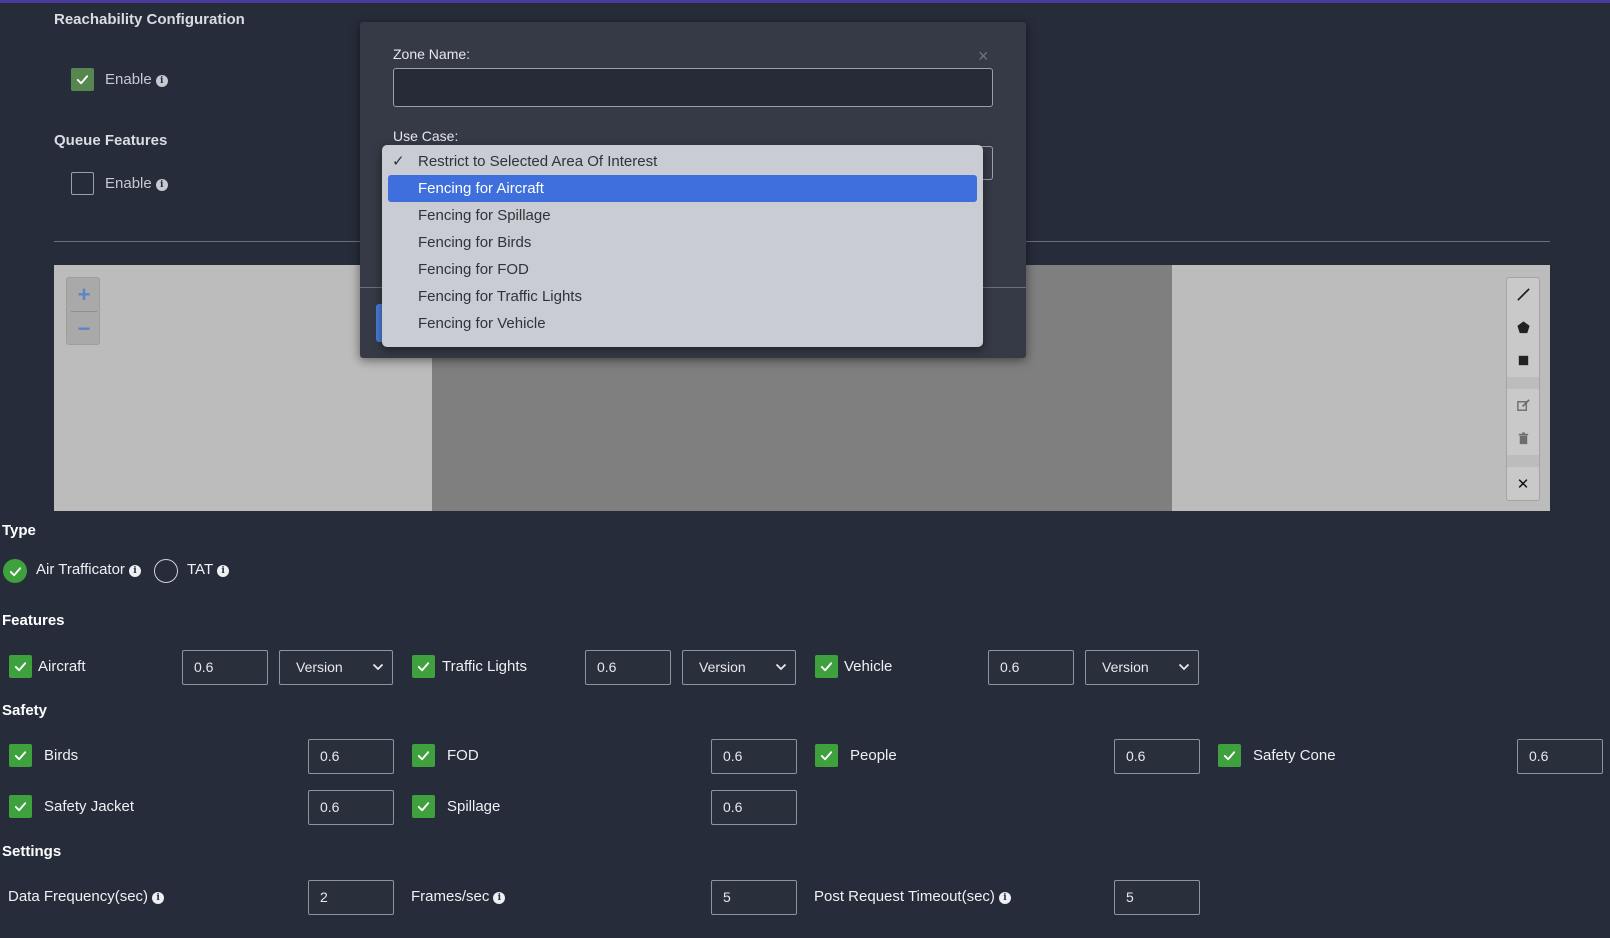 The height and width of the screenshot is (938, 1610). What do you see at coordinates (423, 806) in the screenshot?
I see `spillage-checkbox` at bounding box center [423, 806].